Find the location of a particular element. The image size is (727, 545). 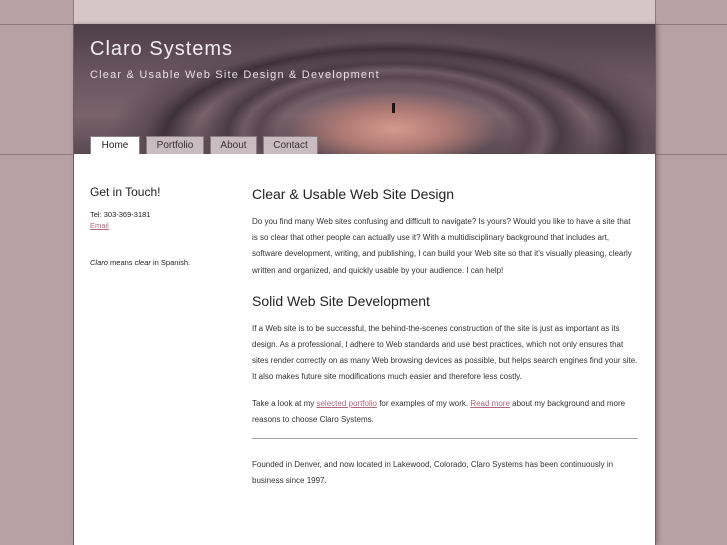

phone-number: Tel: 303-369-3181 is located at coordinates (120, 214).